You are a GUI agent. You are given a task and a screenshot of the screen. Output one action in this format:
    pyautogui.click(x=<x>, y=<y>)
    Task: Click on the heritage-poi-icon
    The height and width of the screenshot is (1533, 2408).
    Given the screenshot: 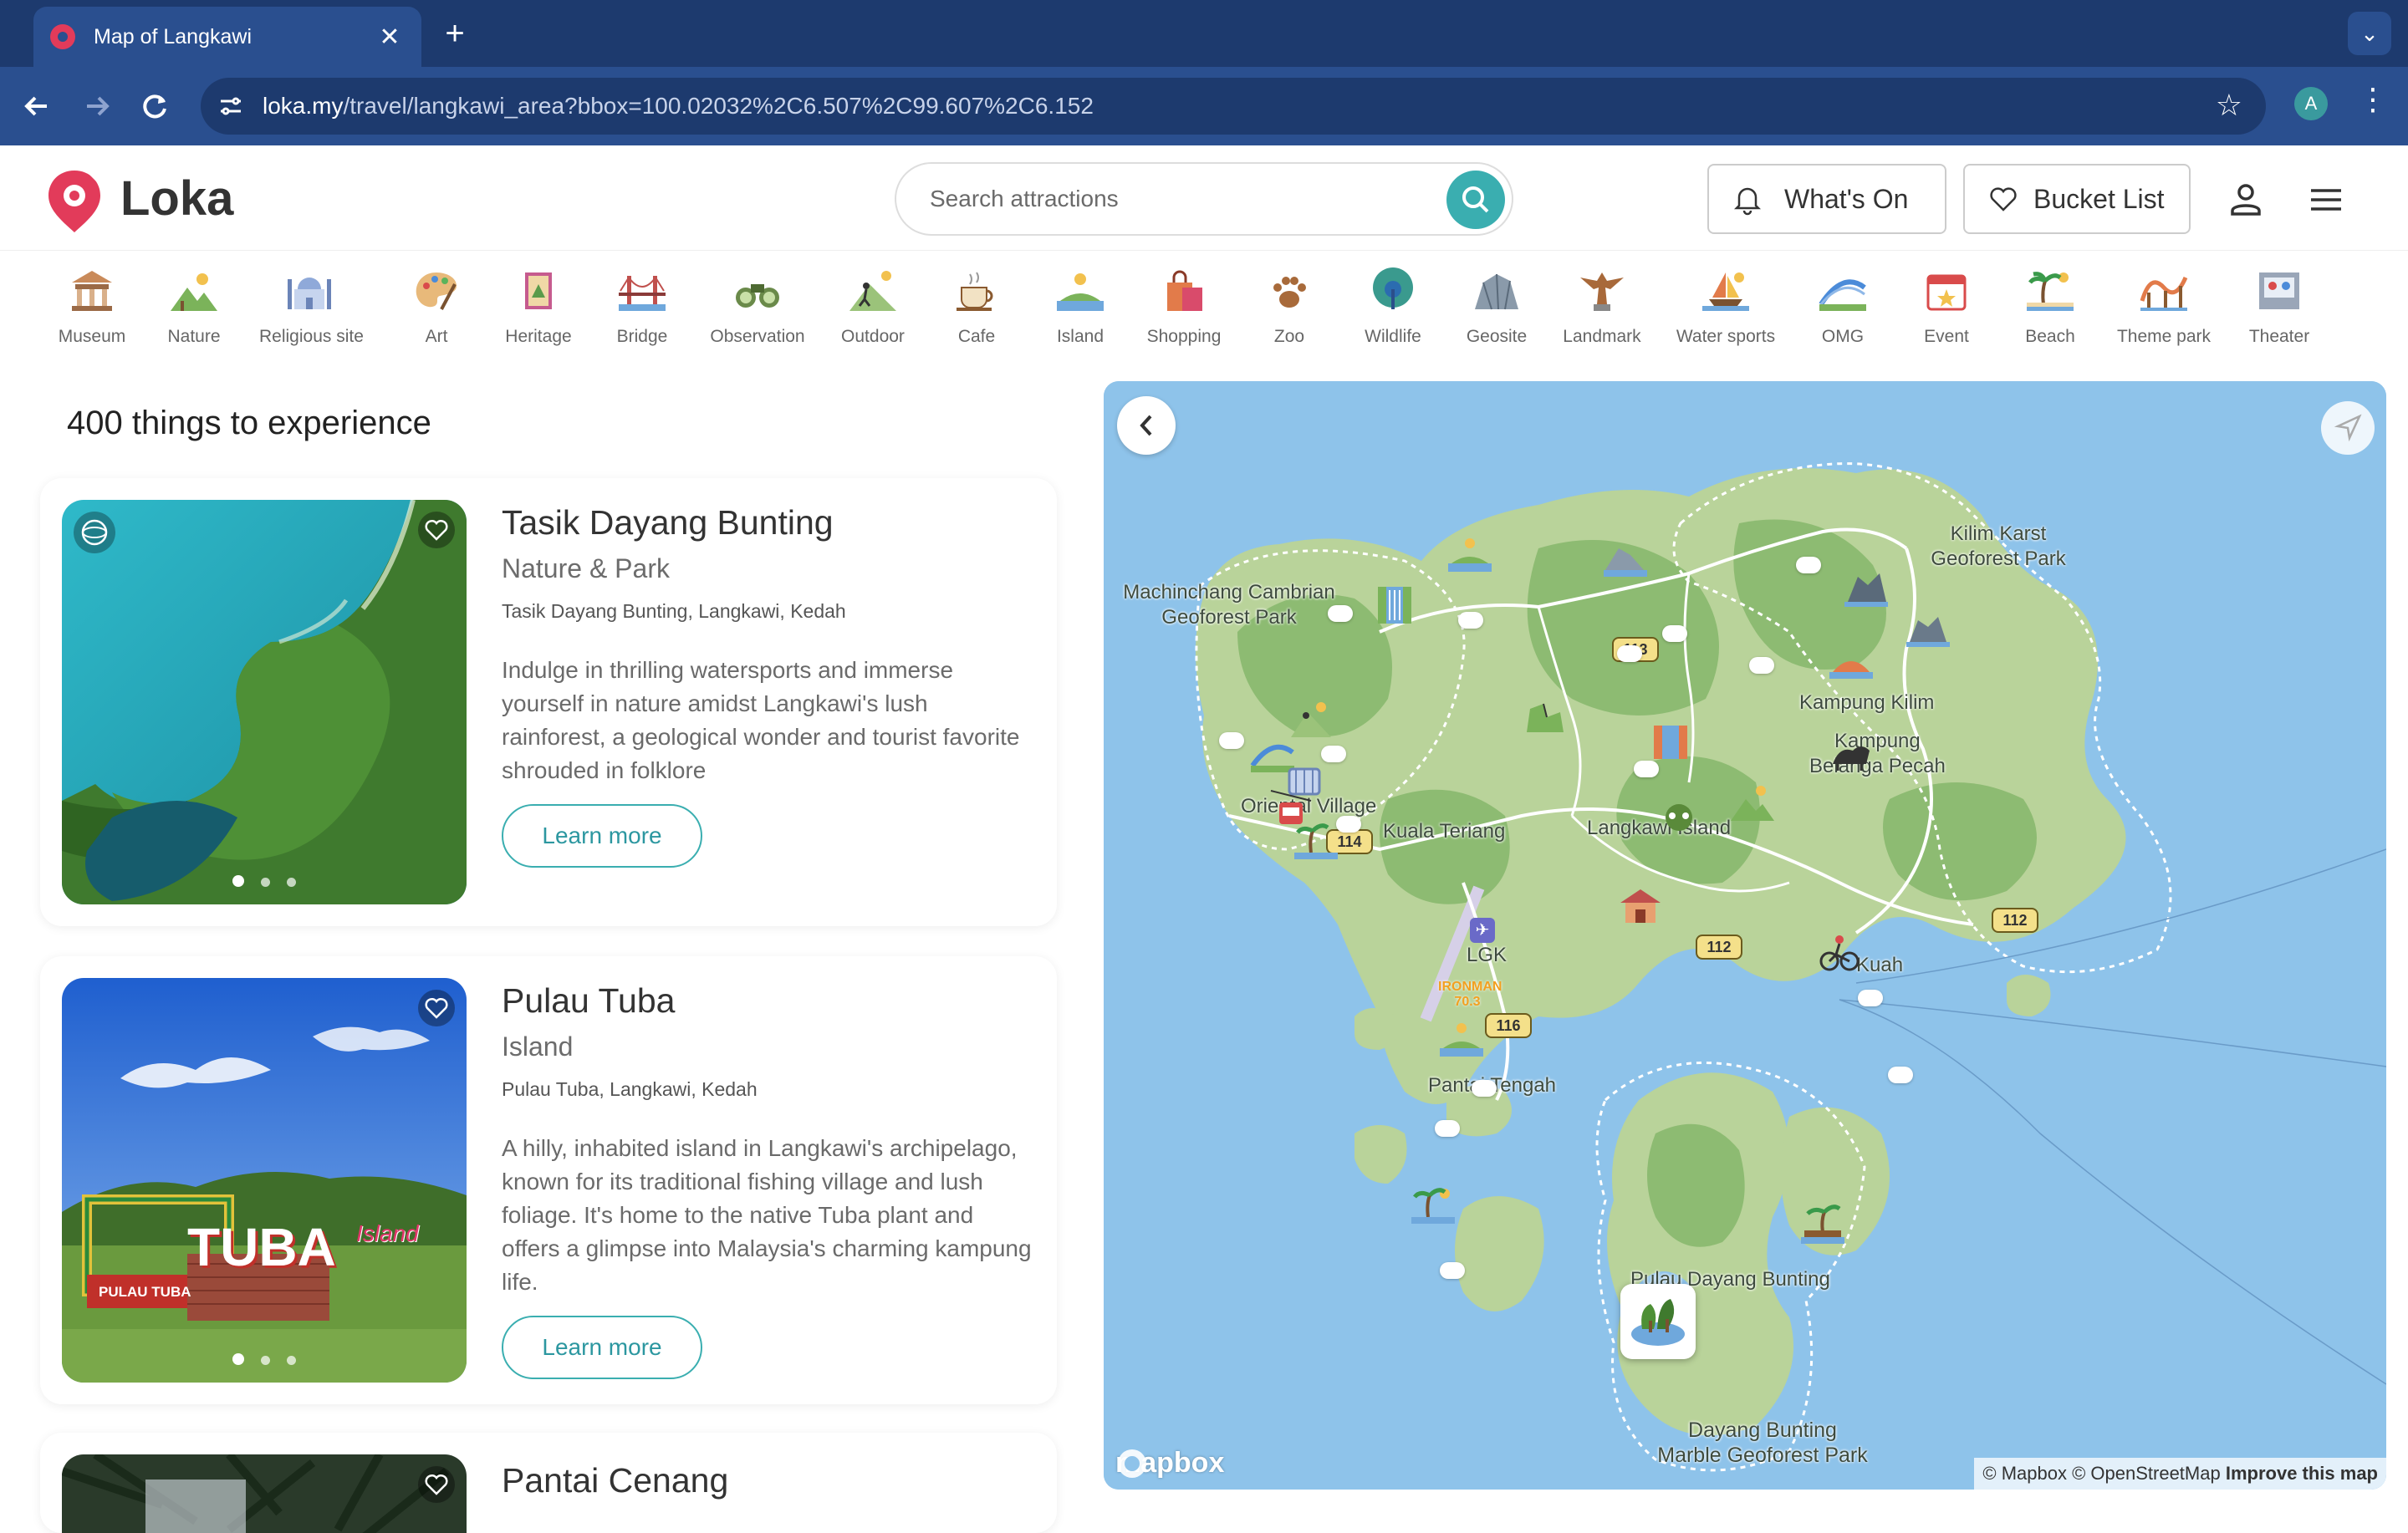 What is the action you would take?
    pyautogui.click(x=1641, y=906)
    